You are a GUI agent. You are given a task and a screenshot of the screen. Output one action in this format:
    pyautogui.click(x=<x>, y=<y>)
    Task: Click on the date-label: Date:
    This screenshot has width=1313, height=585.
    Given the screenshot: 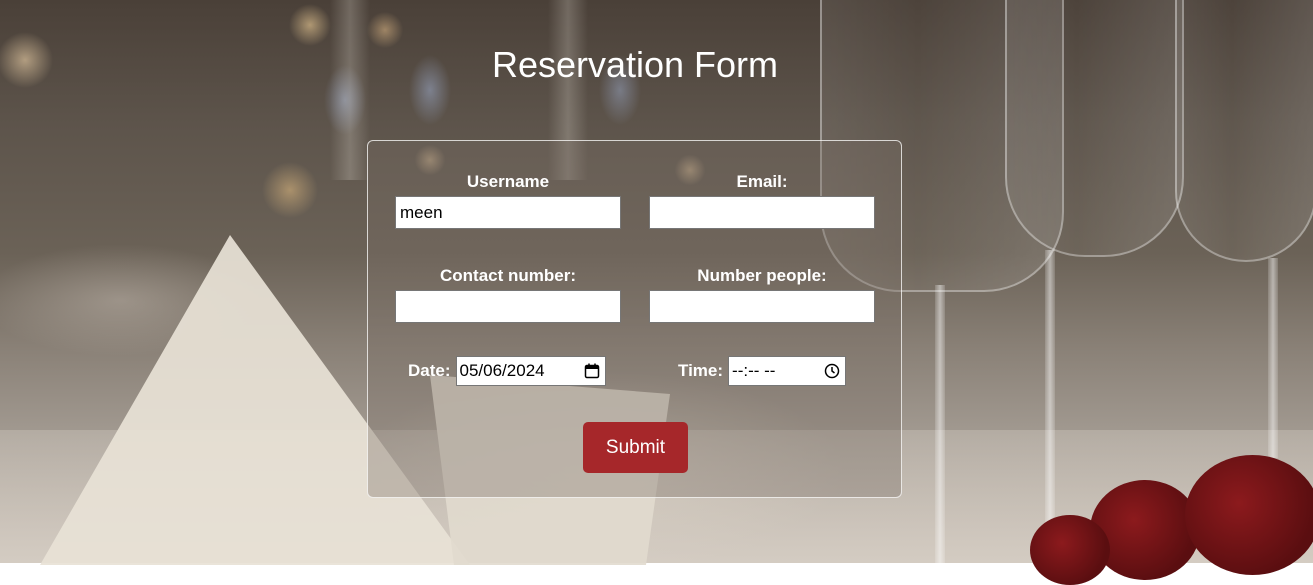 What is the action you would take?
    pyautogui.click(x=429, y=370)
    